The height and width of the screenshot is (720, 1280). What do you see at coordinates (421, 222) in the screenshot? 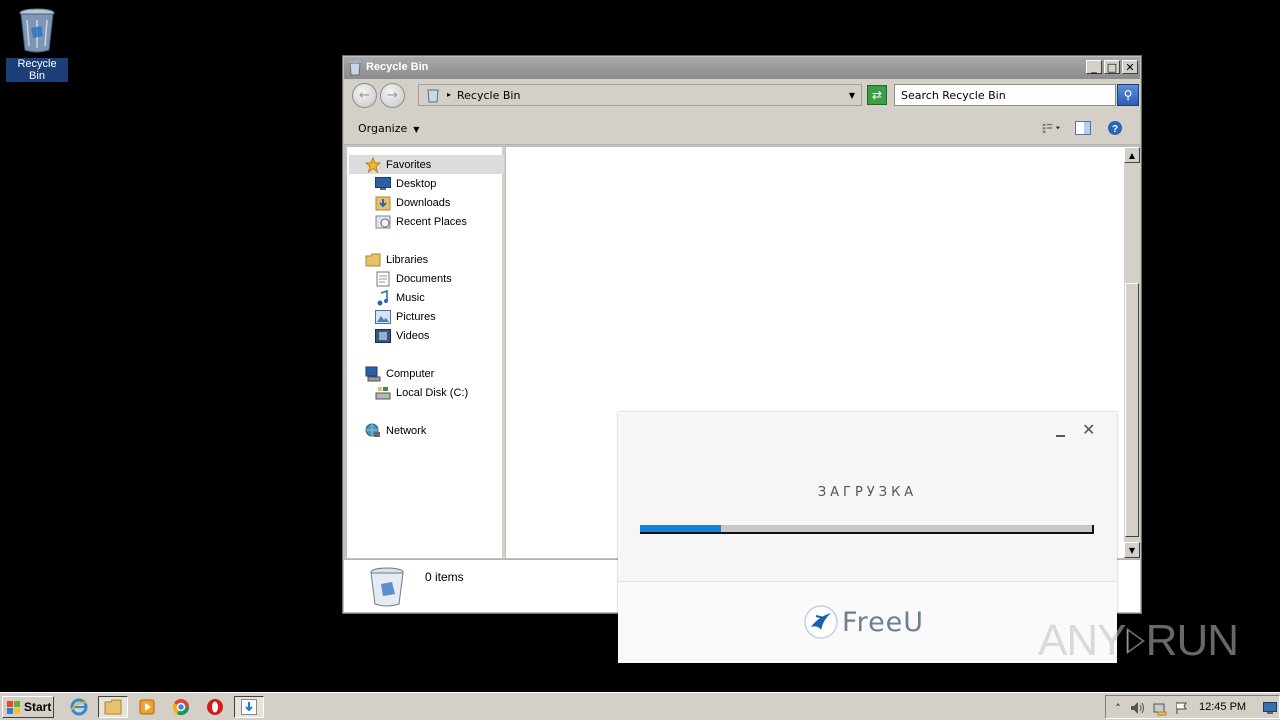
I see `nav-recent-places: Recent Places` at bounding box center [421, 222].